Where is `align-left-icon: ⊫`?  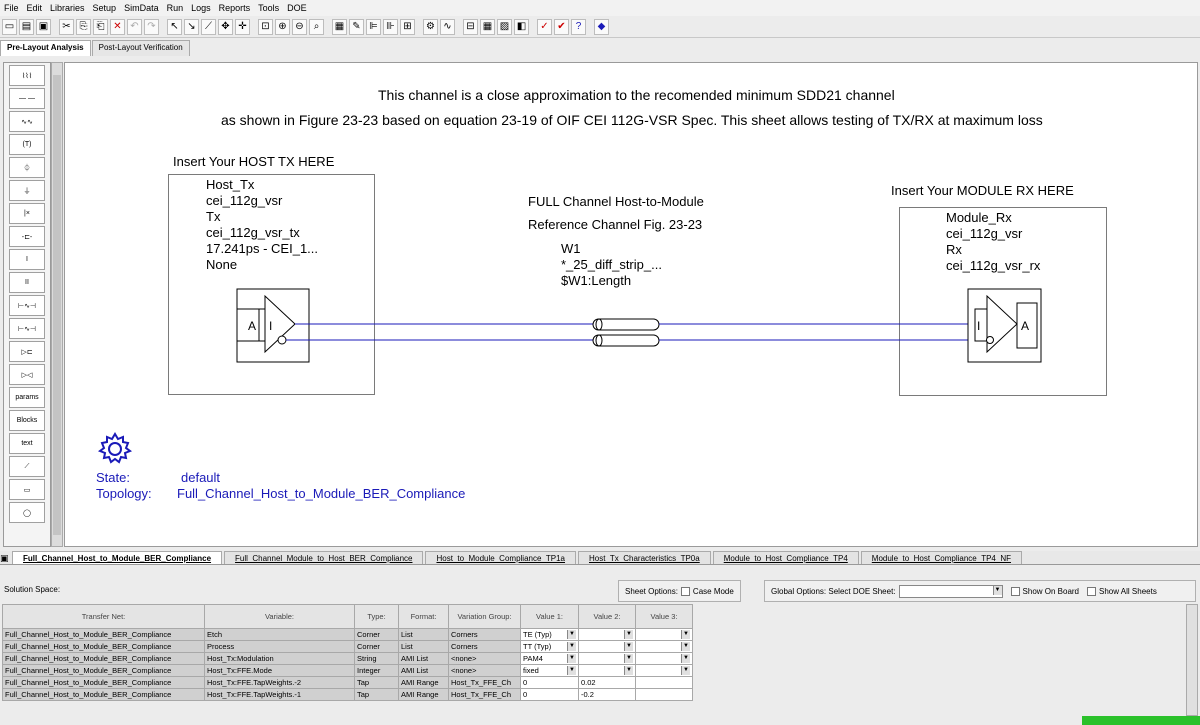
align-left-icon: ⊫ is located at coordinates (373, 26).